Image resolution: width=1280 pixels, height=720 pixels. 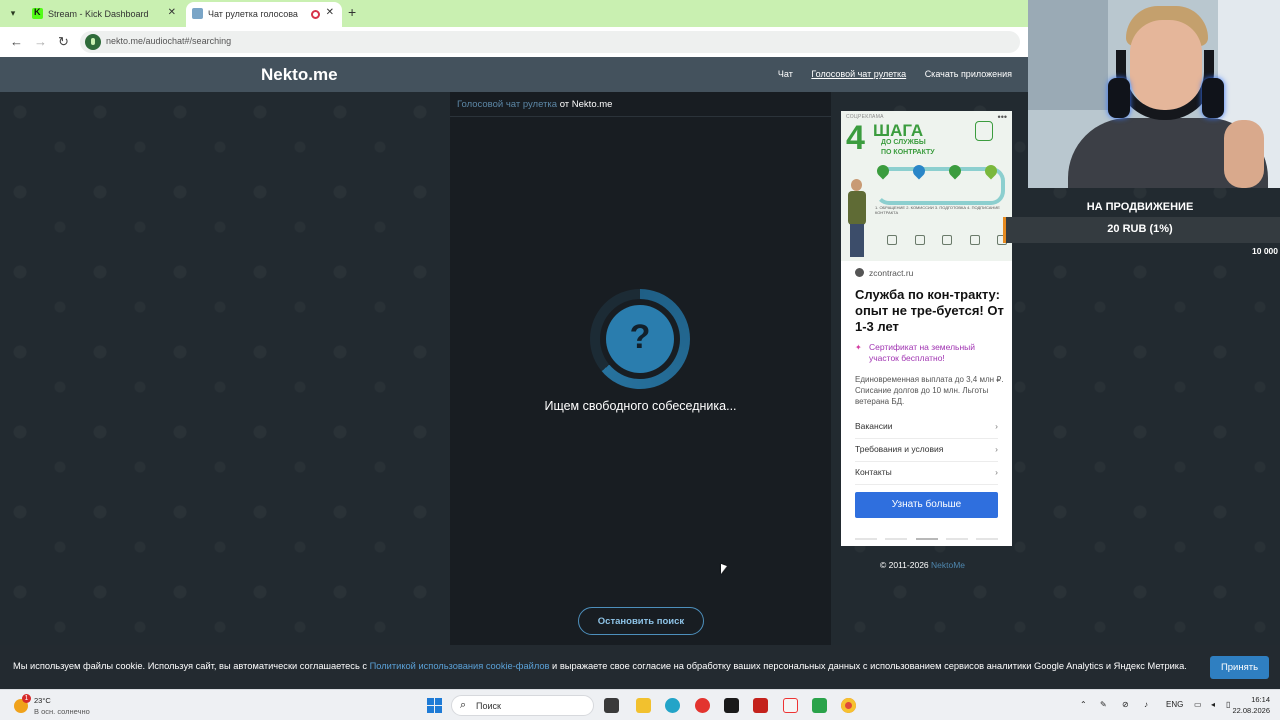 What do you see at coordinates (968, 74) in the screenshot?
I see `nav-item-download-apps: Скачать приложения` at bounding box center [968, 74].